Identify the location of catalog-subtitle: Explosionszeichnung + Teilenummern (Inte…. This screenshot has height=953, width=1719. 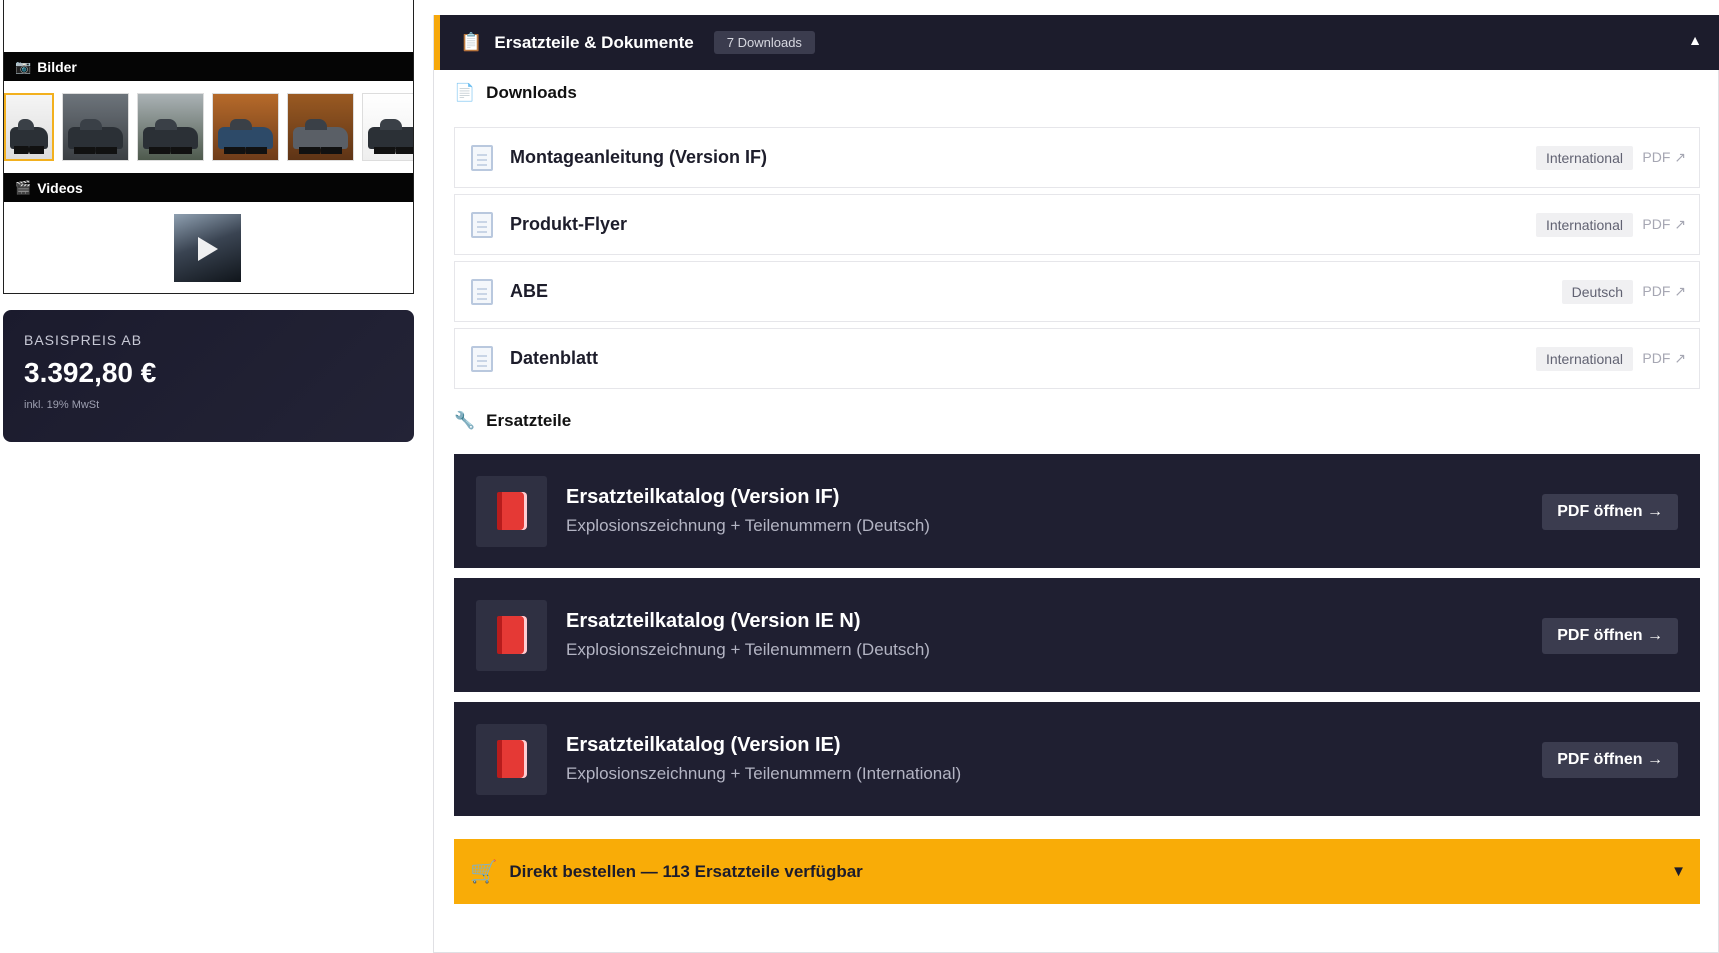
(764, 773).